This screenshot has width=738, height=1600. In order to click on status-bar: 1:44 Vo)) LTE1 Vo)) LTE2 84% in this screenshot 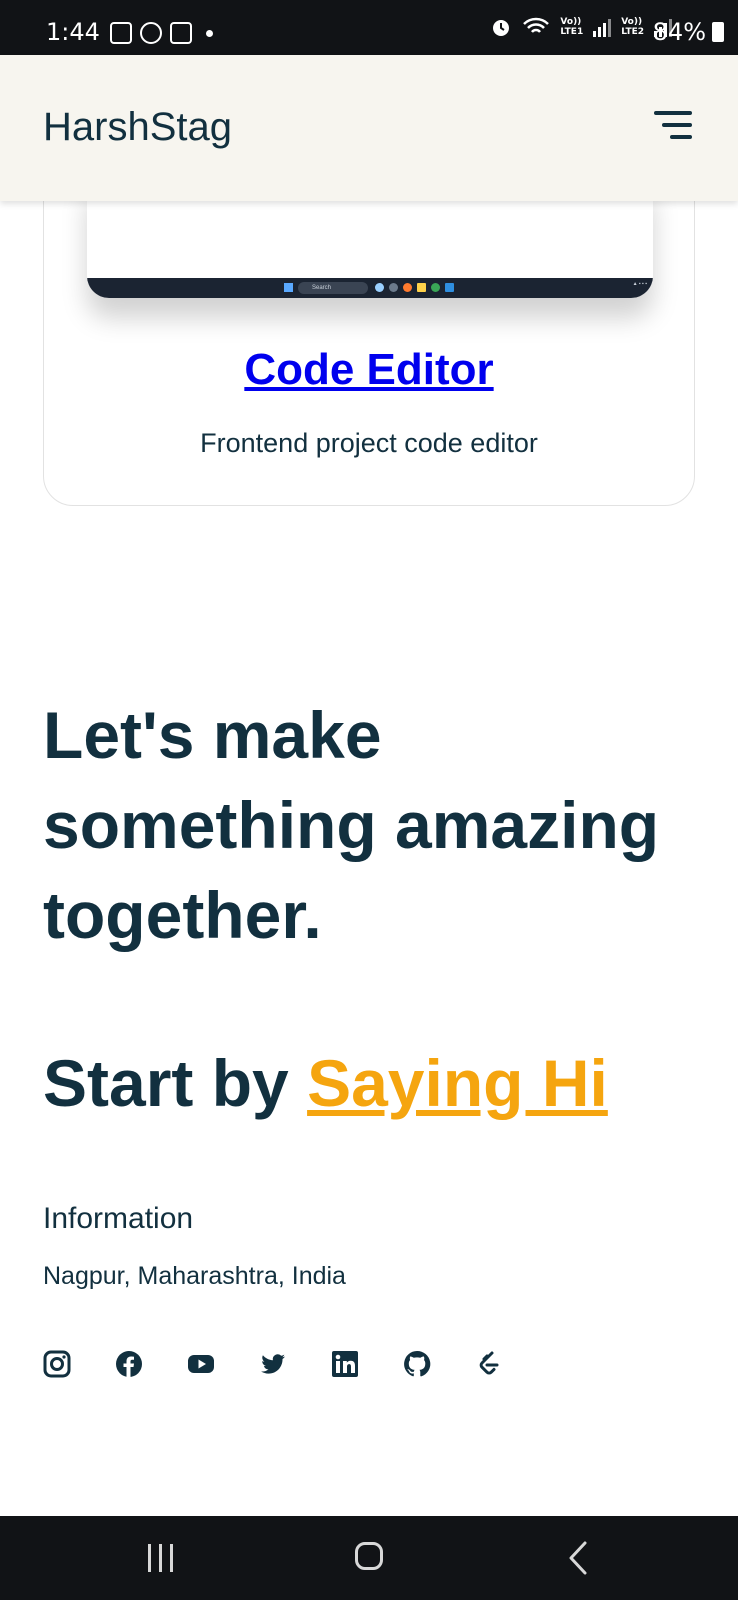, I will do `click(369, 27)`.